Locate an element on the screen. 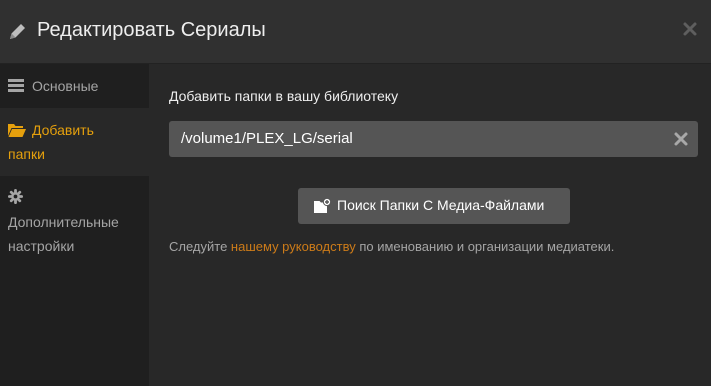 Image resolution: width=711 pixels, height=386 pixels. remove-folder-icon is located at coordinates (681, 139).